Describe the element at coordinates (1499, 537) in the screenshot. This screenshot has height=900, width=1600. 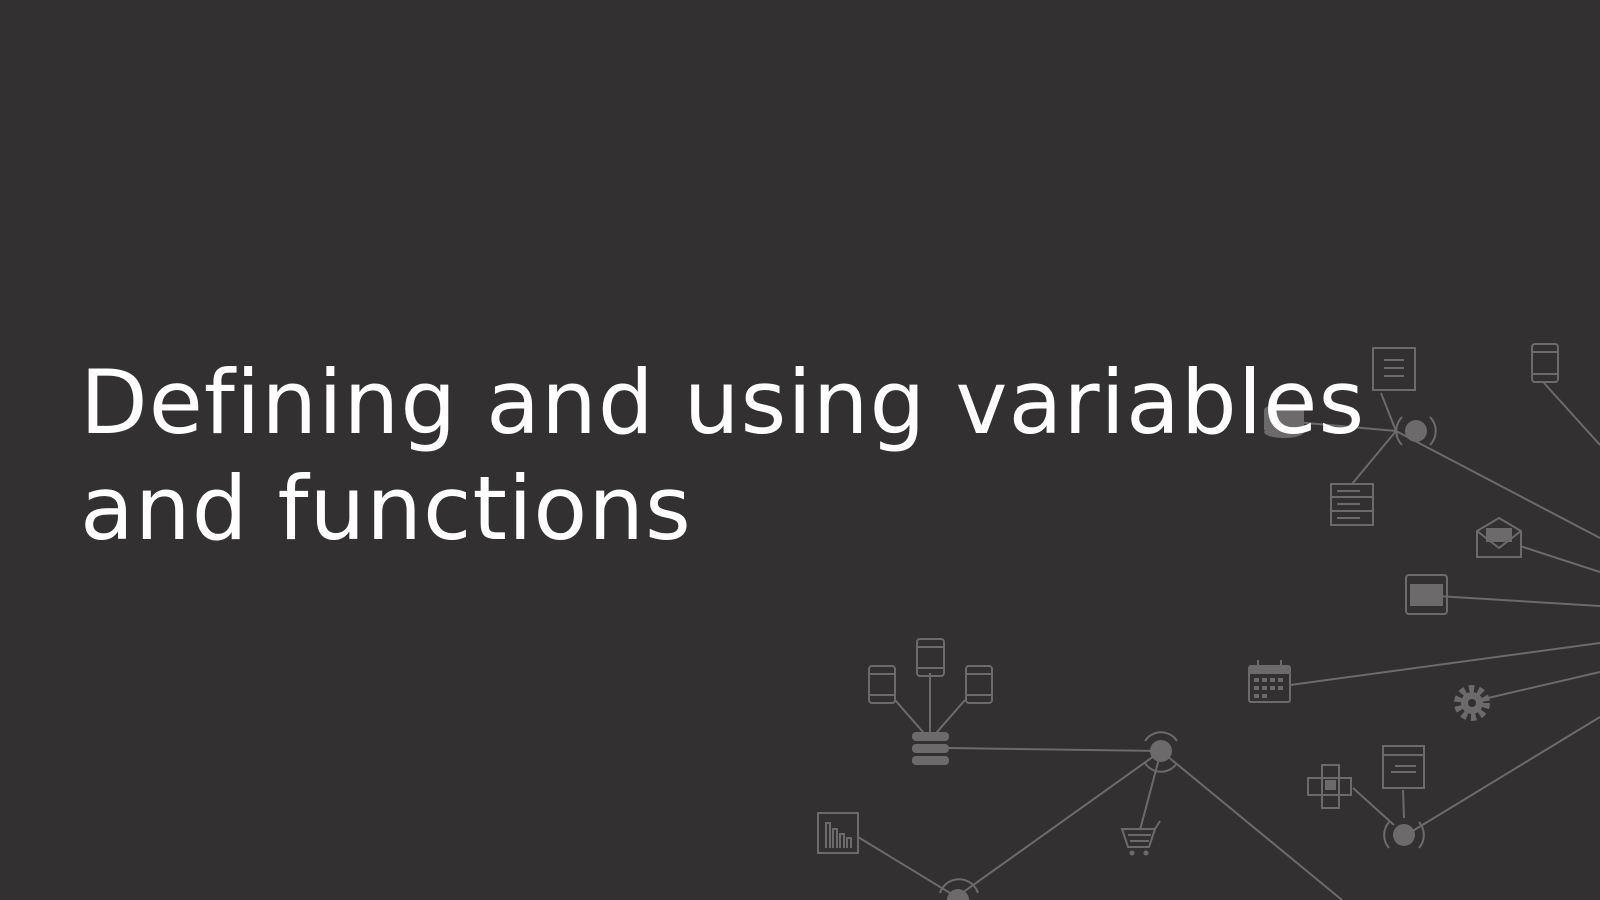
I see `mail-icon` at that location.